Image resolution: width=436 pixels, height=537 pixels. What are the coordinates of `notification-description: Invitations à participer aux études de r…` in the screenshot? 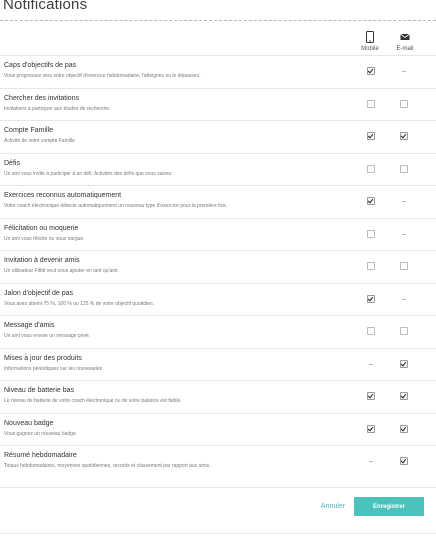 It's located at (57, 108).